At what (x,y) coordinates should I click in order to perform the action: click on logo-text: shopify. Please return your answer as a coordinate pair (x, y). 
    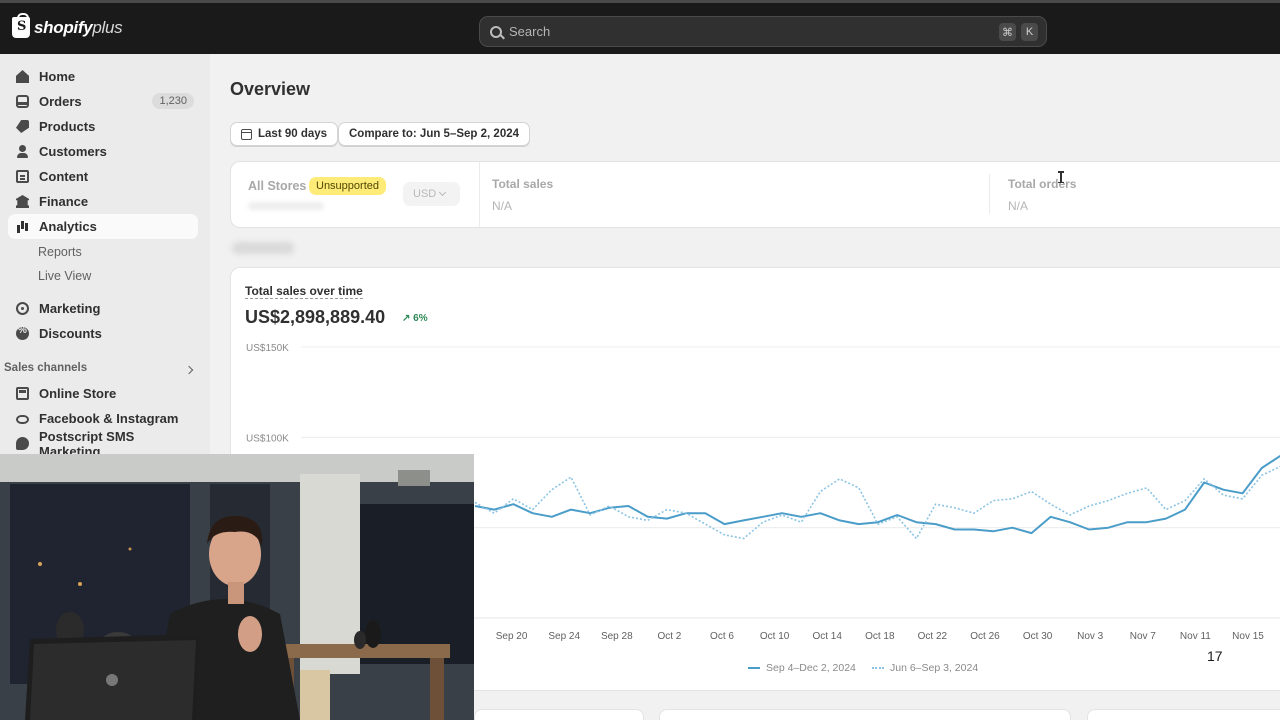
    Looking at the image, I should click on (63, 27).